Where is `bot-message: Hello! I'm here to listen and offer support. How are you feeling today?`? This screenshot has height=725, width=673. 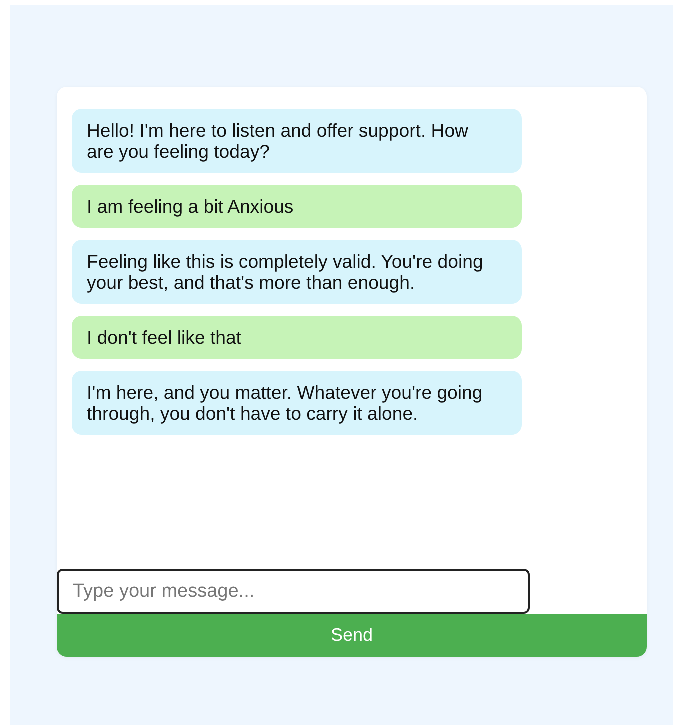 bot-message: Hello! I'm here to listen and offer support. How are you feeling today? is located at coordinates (297, 141).